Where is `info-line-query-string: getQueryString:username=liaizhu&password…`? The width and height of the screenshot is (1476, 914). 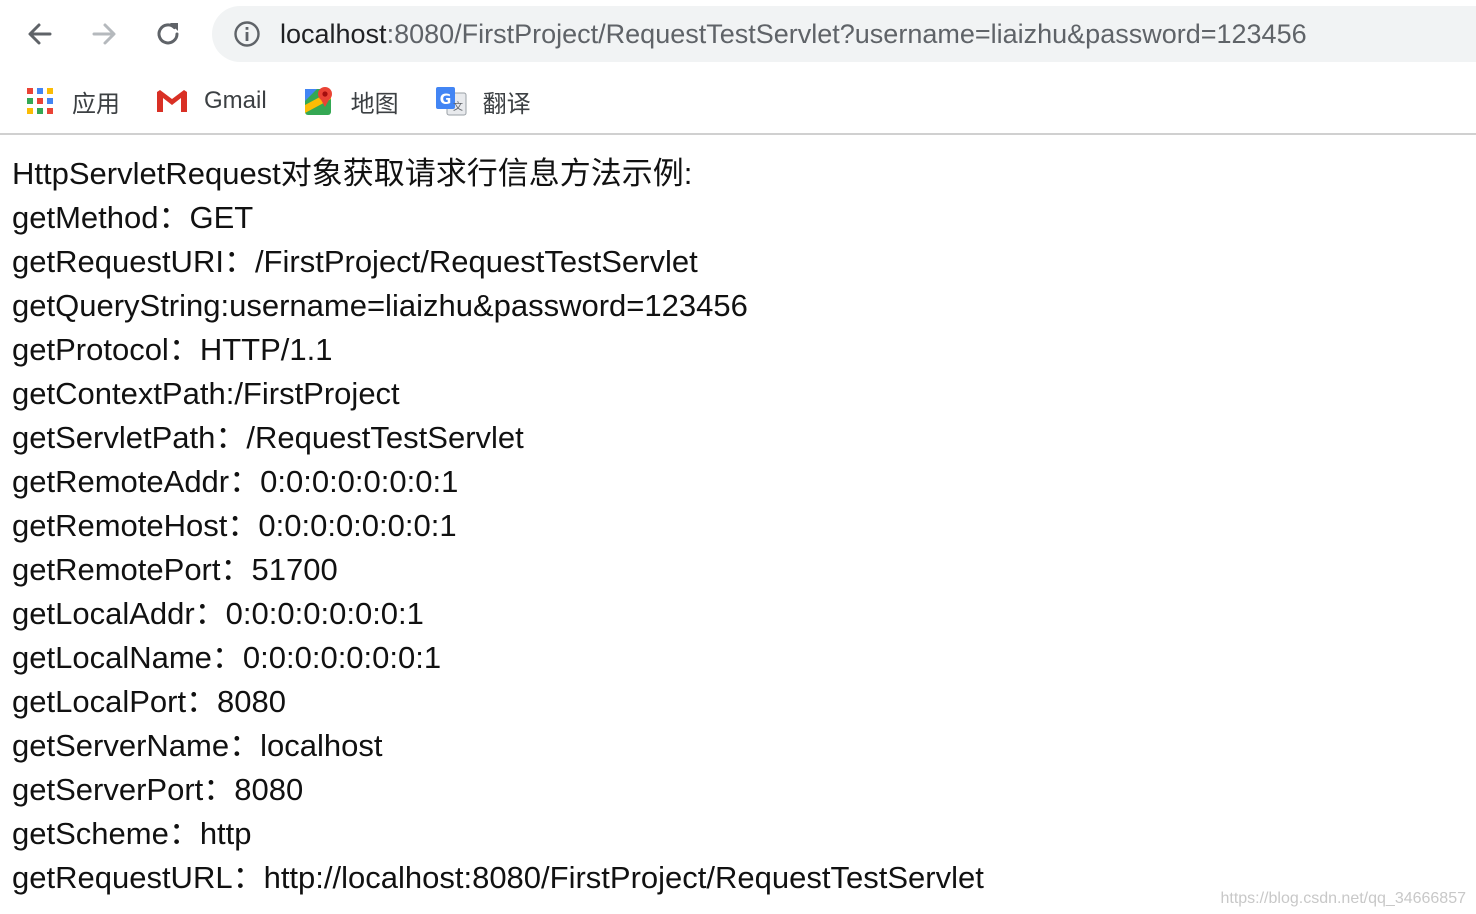
info-line-query-string: getQueryString:username=liaizhu&password… is located at coordinates (380, 305).